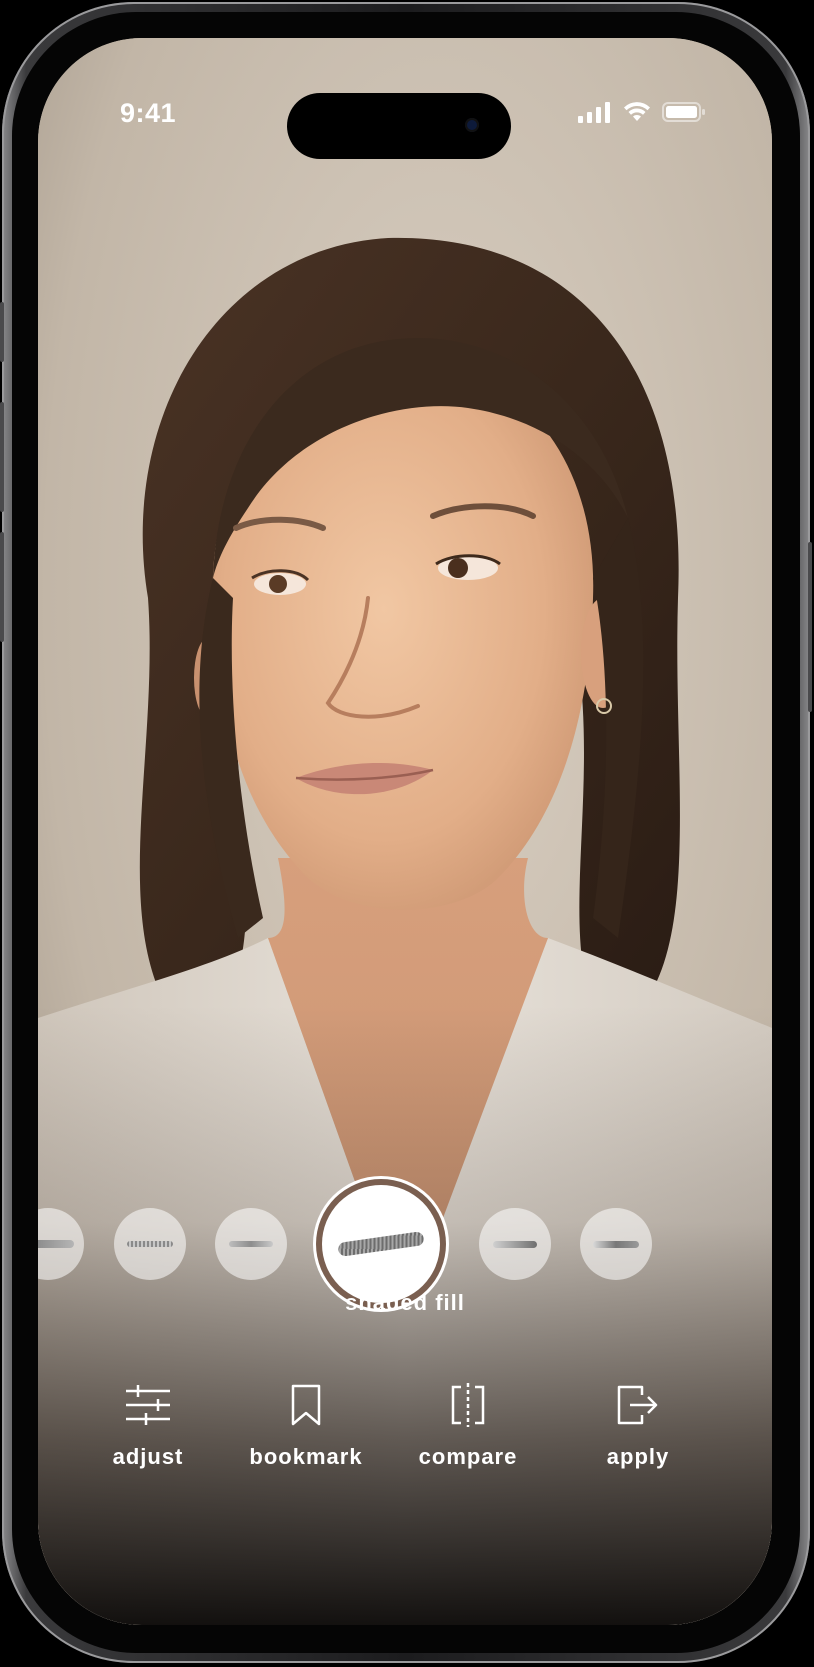 The width and height of the screenshot is (814, 1667). Describe the element at coordinates (148, 1456) in the screenshot. I see `adjust-label: adjust` at that location.